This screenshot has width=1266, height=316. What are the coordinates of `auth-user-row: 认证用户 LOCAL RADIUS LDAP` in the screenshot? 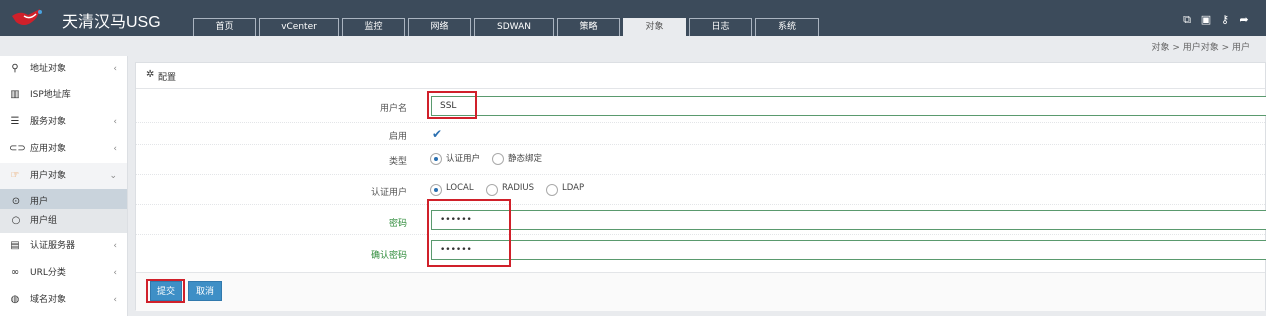 It's located at (700, 190).